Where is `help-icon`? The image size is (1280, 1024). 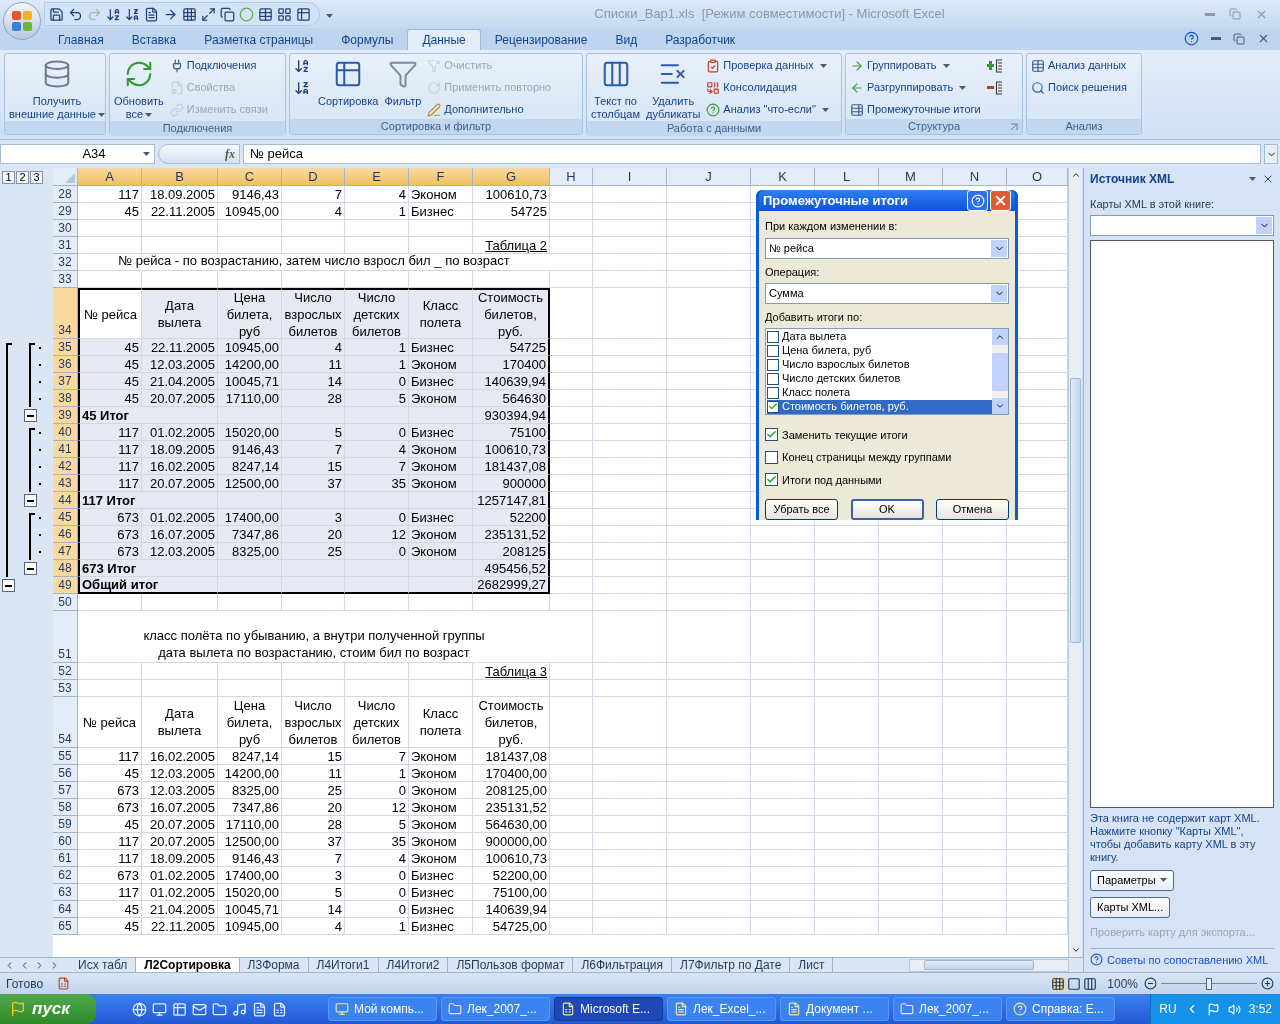 help-icon is located at coordinates (1191, 38).